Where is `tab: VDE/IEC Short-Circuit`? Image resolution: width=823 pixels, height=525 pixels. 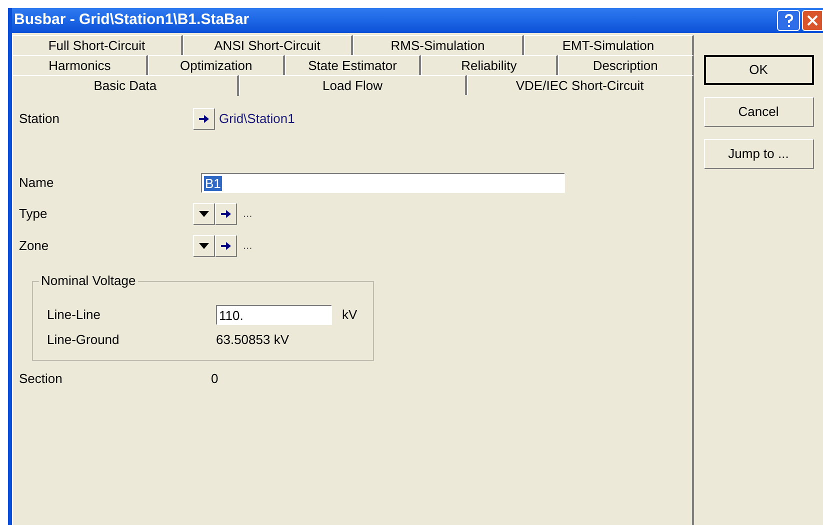
tab: VDE/IEC Short-Circuit is located at coordinates (580, 85).